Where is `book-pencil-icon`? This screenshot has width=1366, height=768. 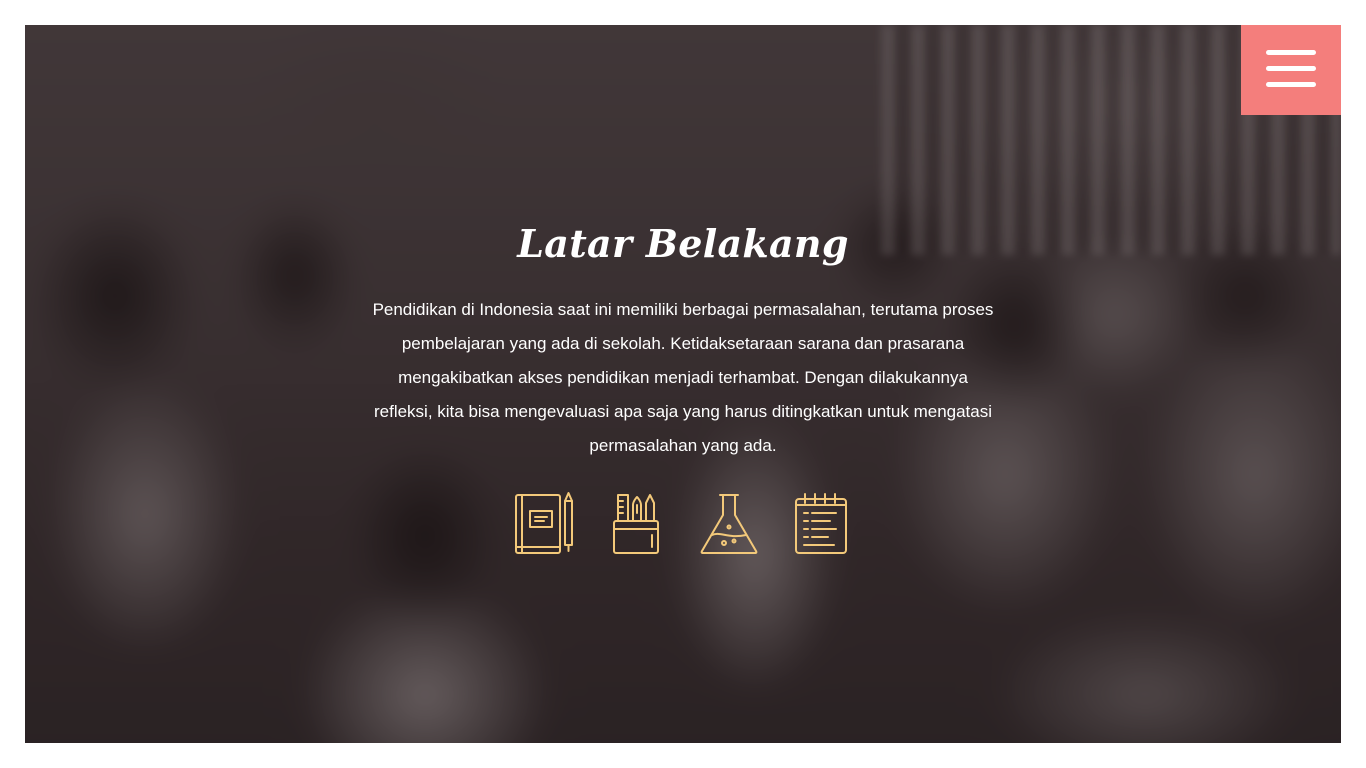 book-pencil-icon is located at coordinates (545, 524).